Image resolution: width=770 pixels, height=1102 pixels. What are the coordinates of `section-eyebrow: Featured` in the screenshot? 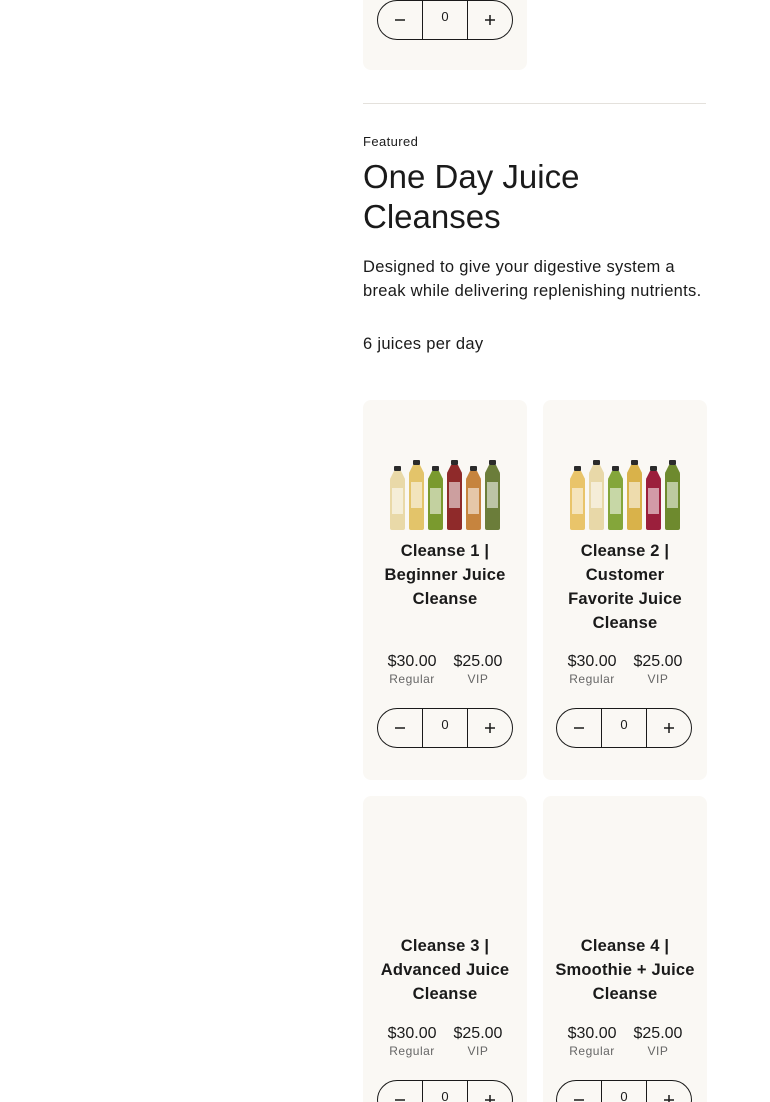 It's located at (391, 141).